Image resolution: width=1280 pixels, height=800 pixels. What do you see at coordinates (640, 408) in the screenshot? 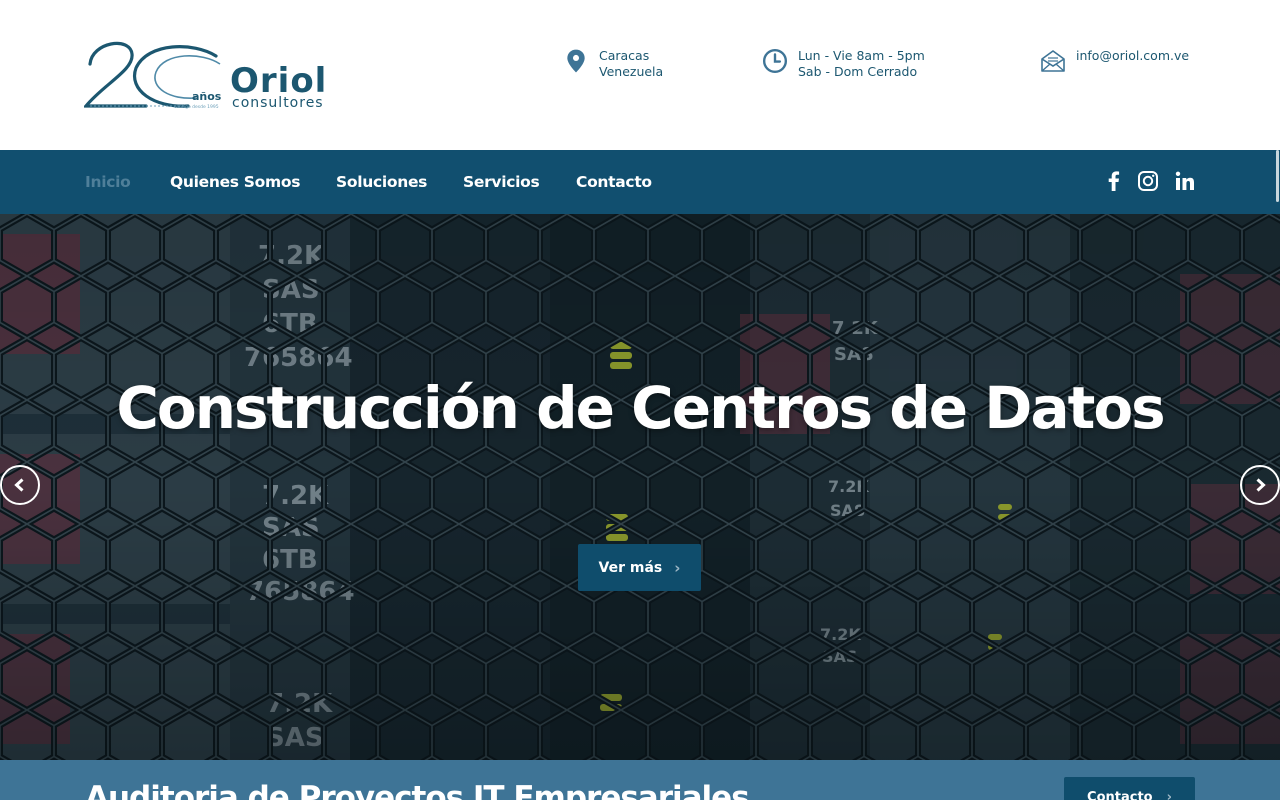
I see `hero-title: Construcción de Centros de Datos` at bounding box center [640, 408].